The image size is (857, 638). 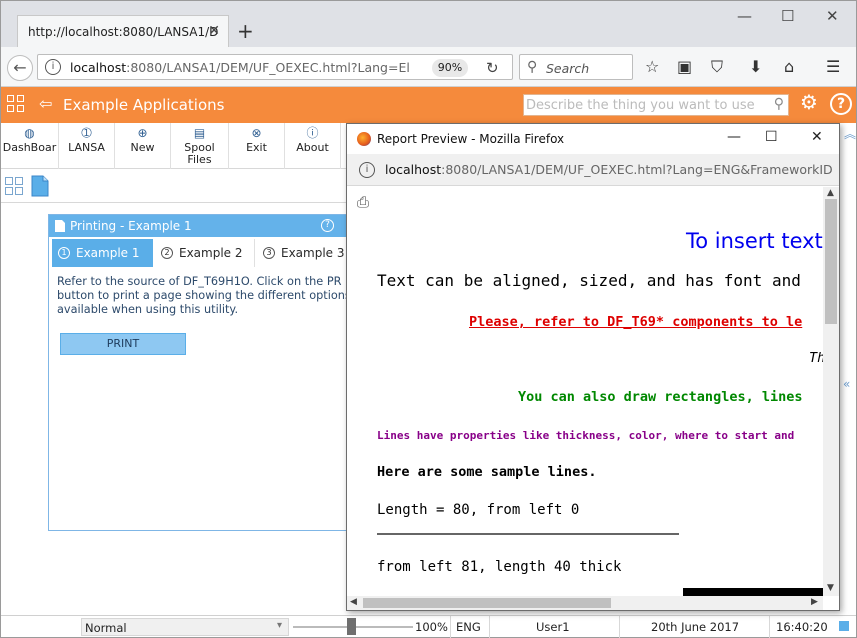 I want to click on popup-close-button: ✕, so click(x=817, y=137).